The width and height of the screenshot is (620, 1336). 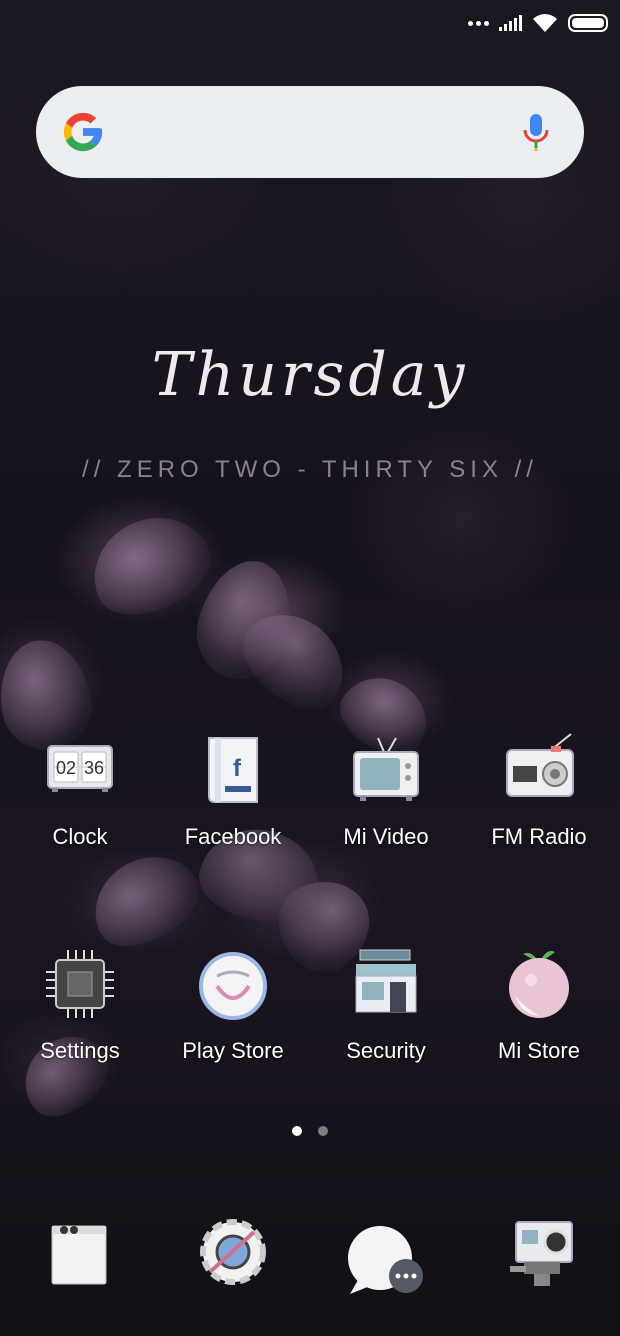 I want to click on app-label: Security, so click(x=386, y=1050).